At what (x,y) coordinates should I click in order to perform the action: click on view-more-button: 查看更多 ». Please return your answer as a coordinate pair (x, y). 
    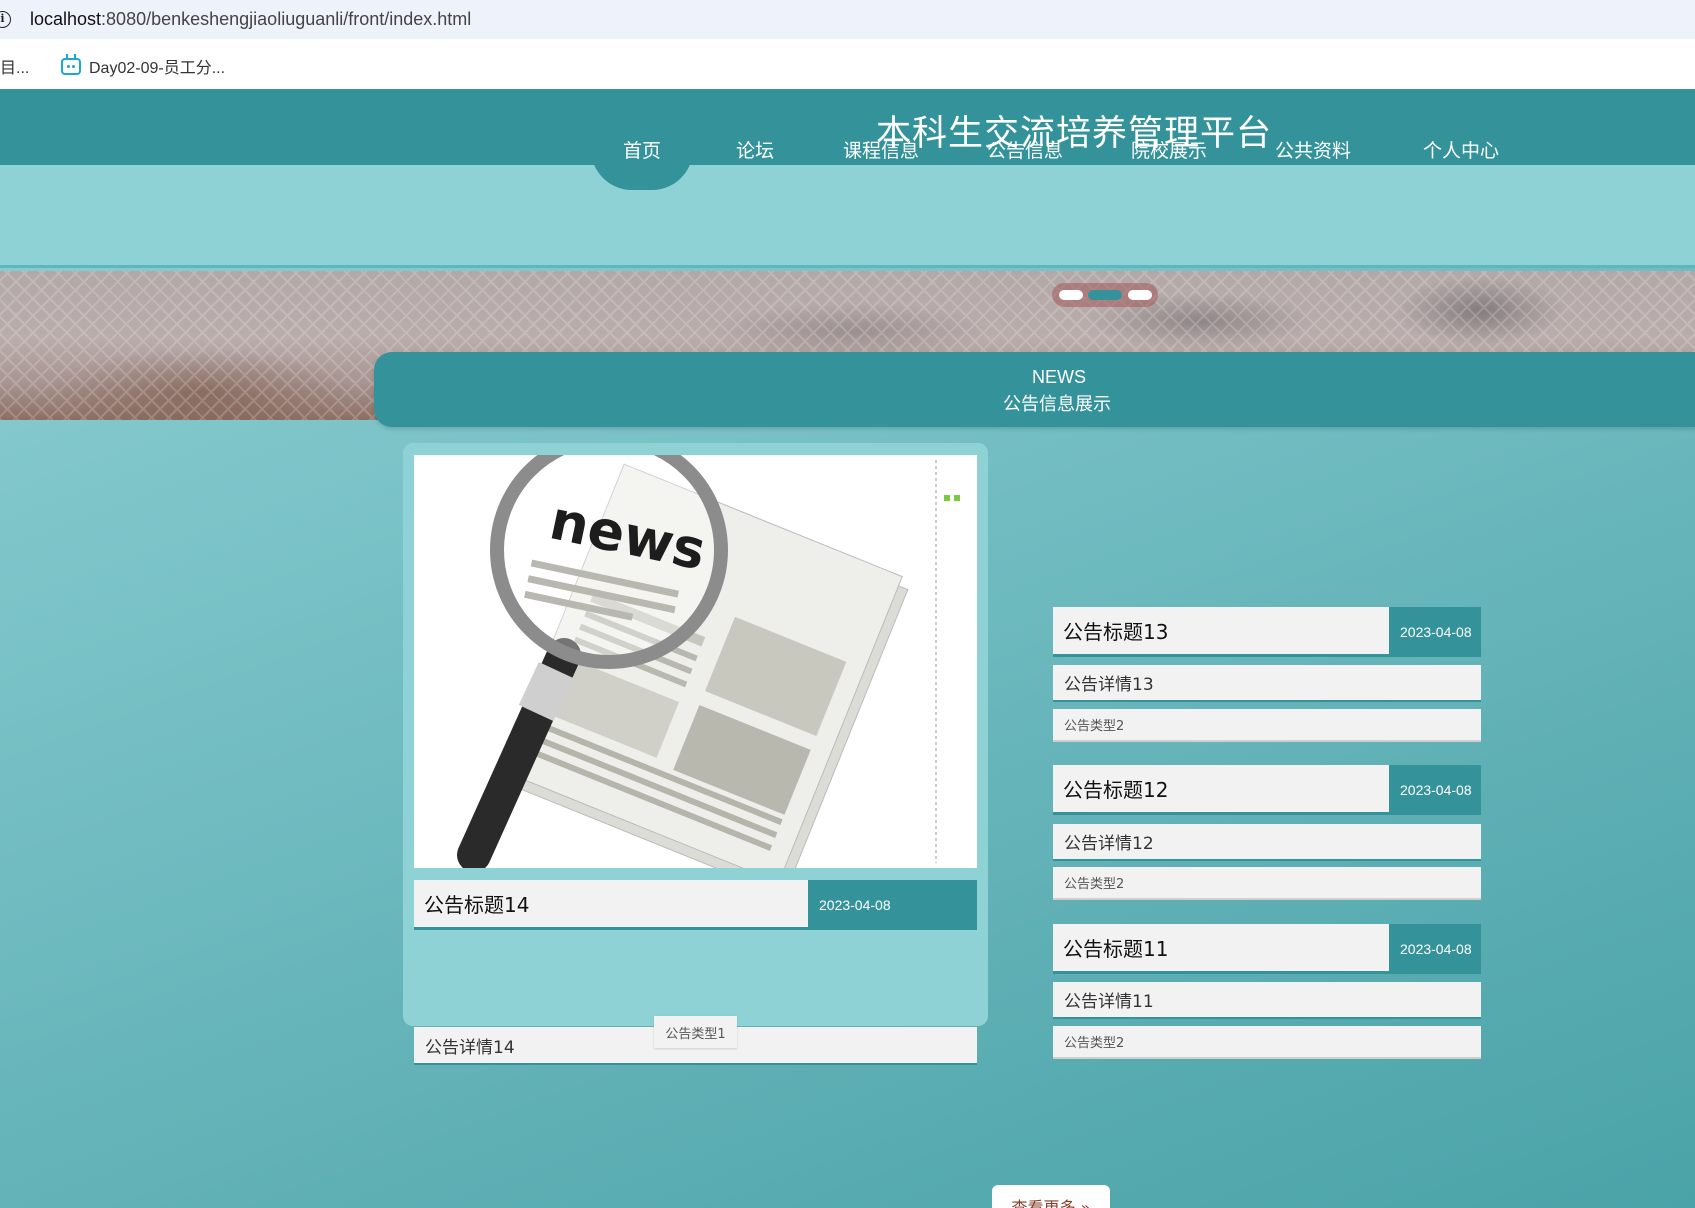
    Looking at the image, I should click on (1051, 1196).